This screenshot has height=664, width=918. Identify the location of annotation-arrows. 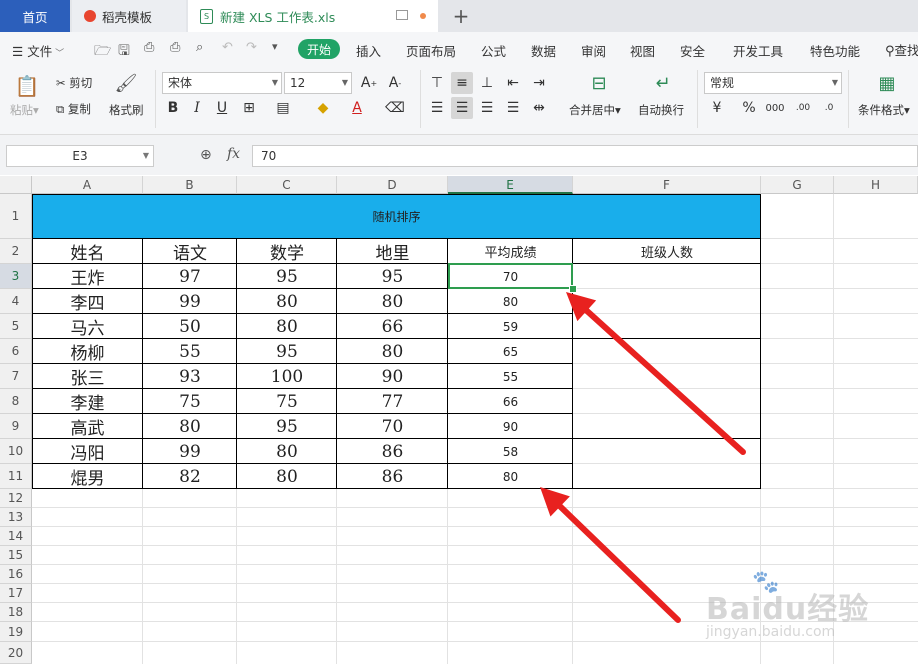
(643, 457).